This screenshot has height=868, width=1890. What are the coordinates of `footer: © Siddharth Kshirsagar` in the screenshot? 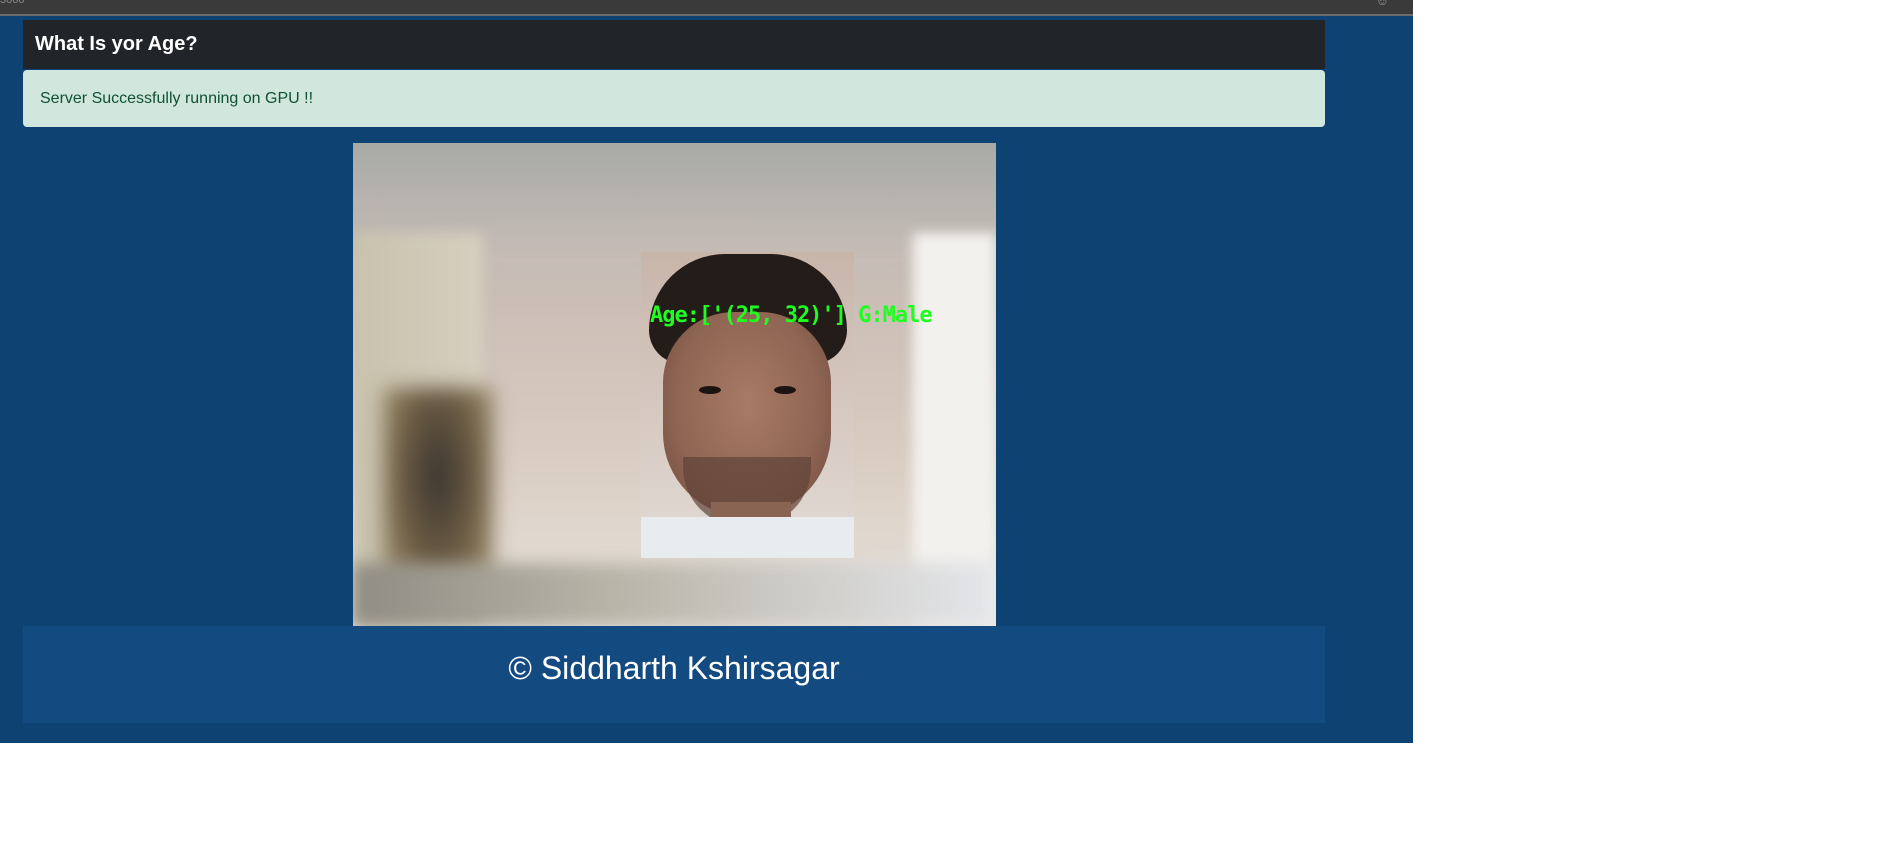 It's located at (674, 674).